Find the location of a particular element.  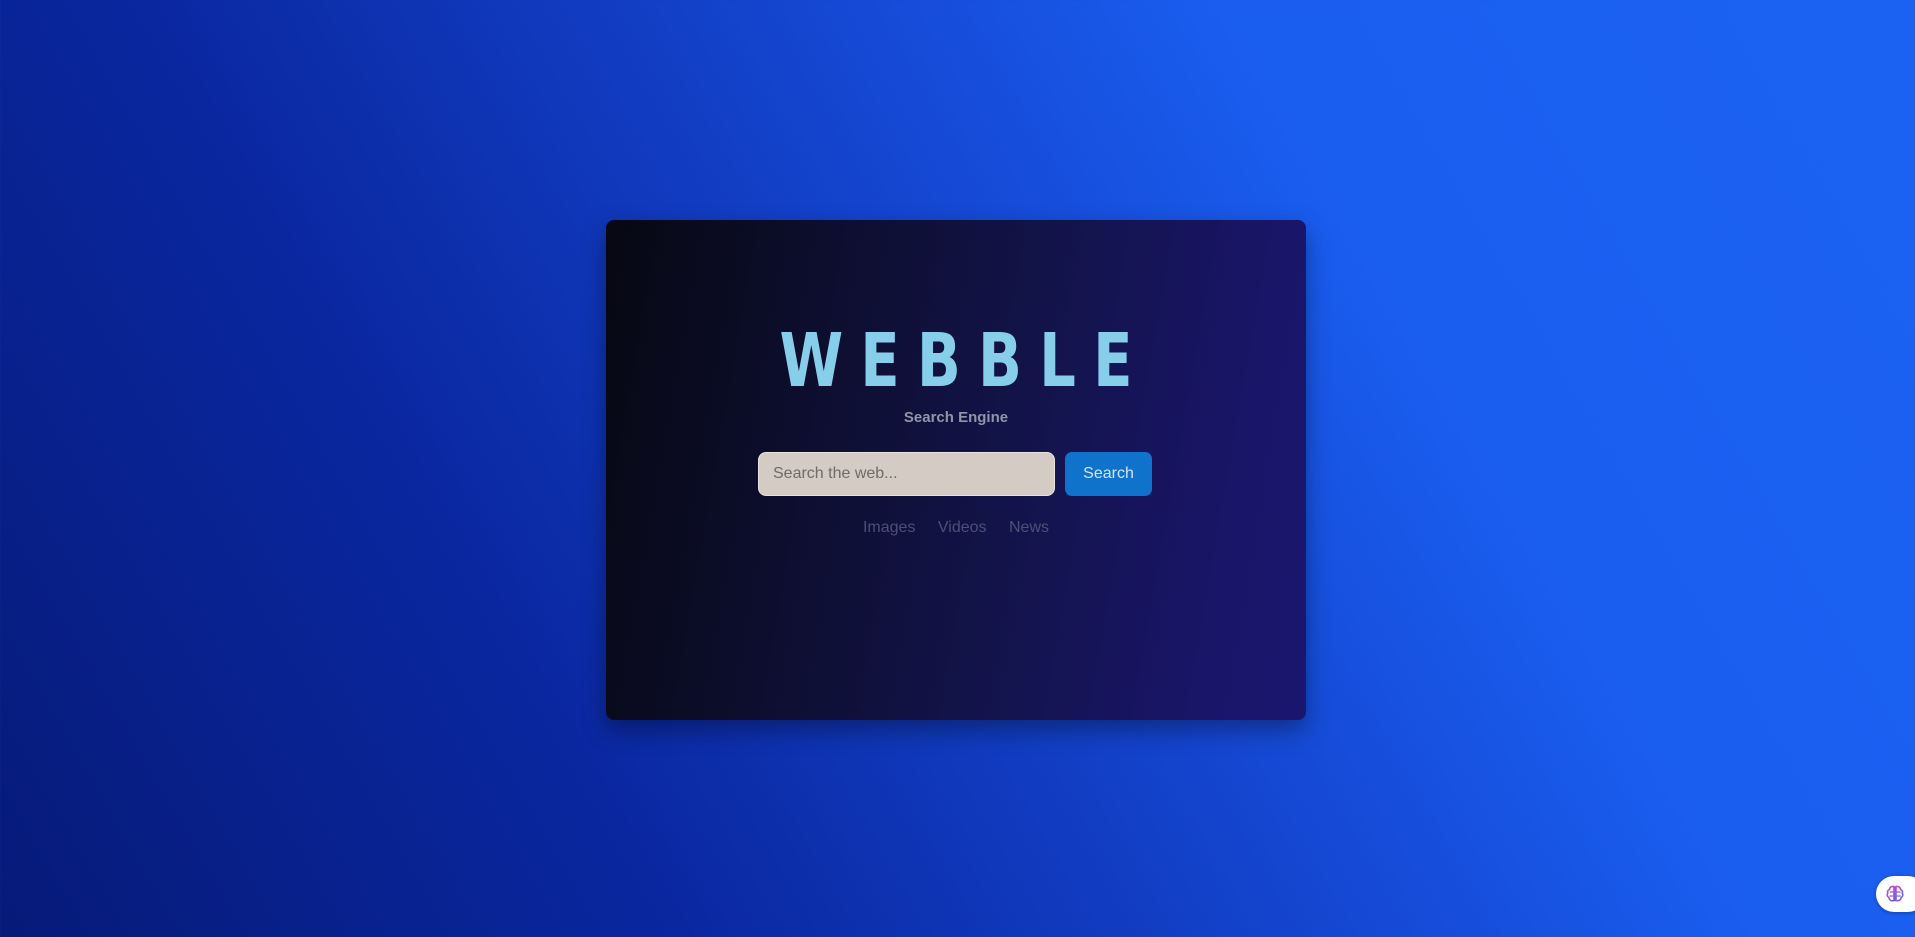

nav-links: Images Videos News is located at coordinates (956, 528).